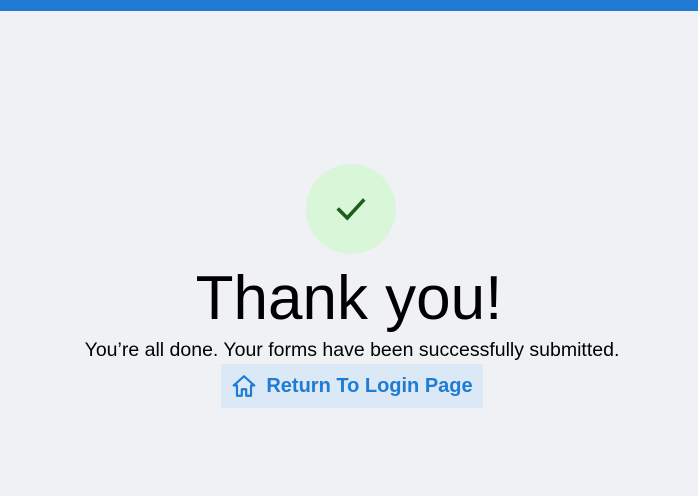 The height and width of the screenshot is (496, 698). What do you see at coordinates (244, 386) in the screenshot?
I see `home-icon` at bounding box center [244, 386].